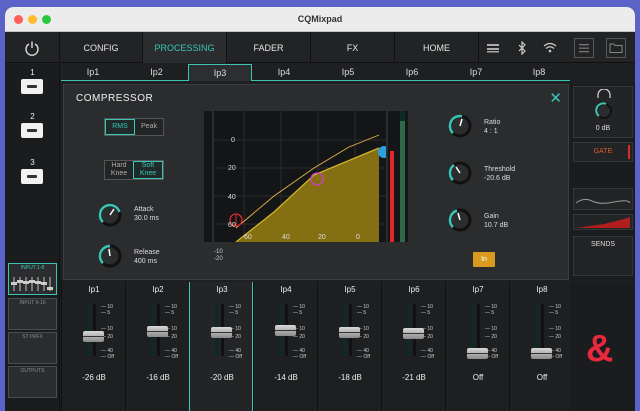 Image resolution: width=640 pixels, height=411 pixels. I want to click on wifi-icon, so click(550, 47).